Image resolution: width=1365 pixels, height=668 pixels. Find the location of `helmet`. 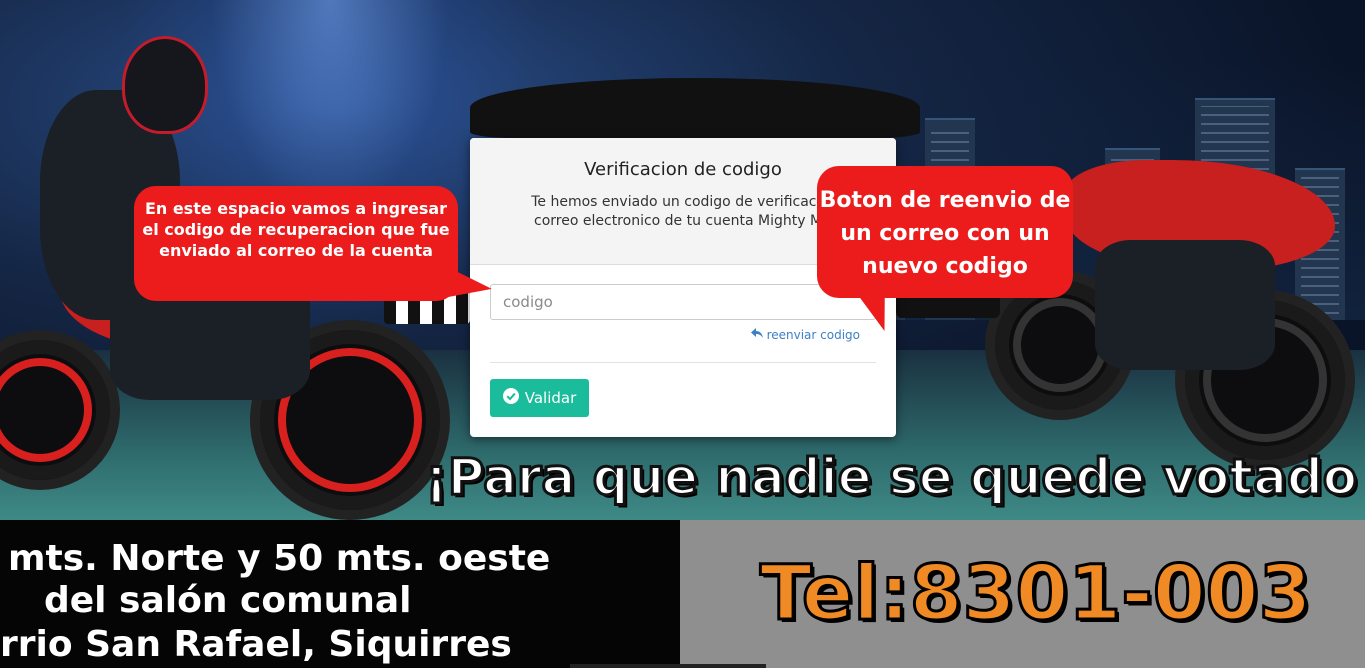

helmet is located at coordinates (165, 85).